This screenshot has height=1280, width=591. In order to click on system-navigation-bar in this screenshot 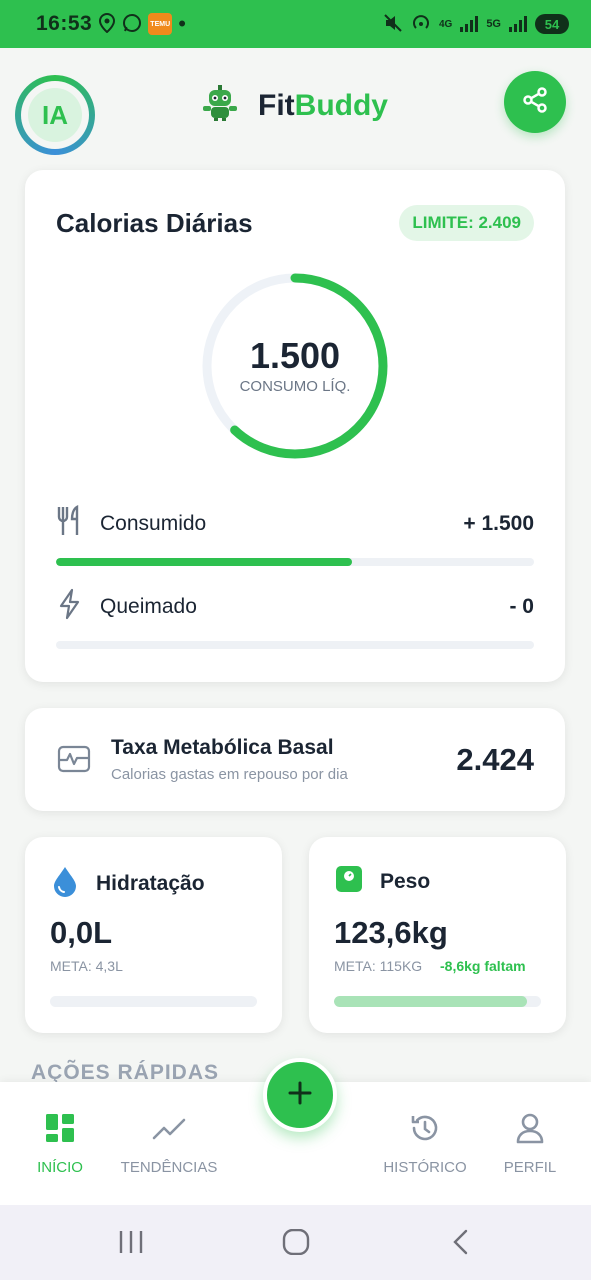, I will do `click(295, 1242)`.